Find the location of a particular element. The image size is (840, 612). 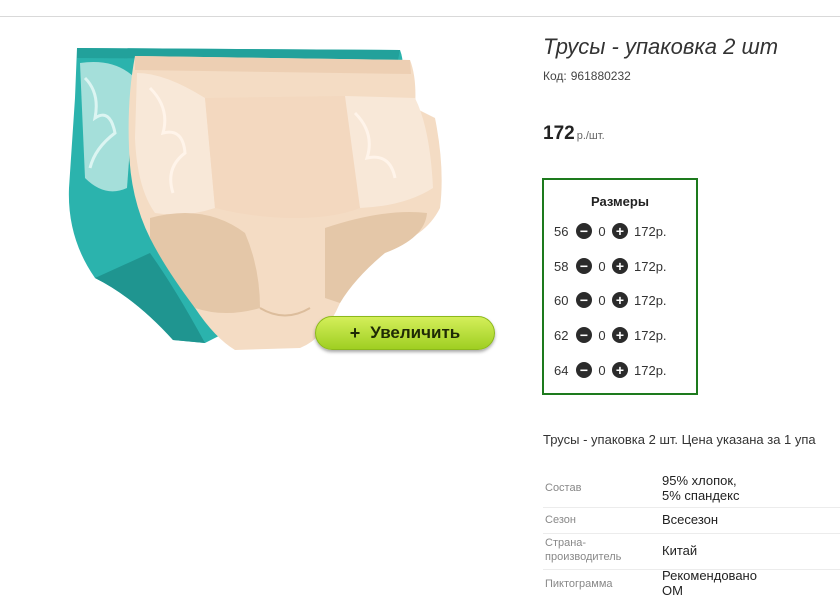

property-value: 95% хлопок, 5% спандекс is located at coordinates (747, 488).